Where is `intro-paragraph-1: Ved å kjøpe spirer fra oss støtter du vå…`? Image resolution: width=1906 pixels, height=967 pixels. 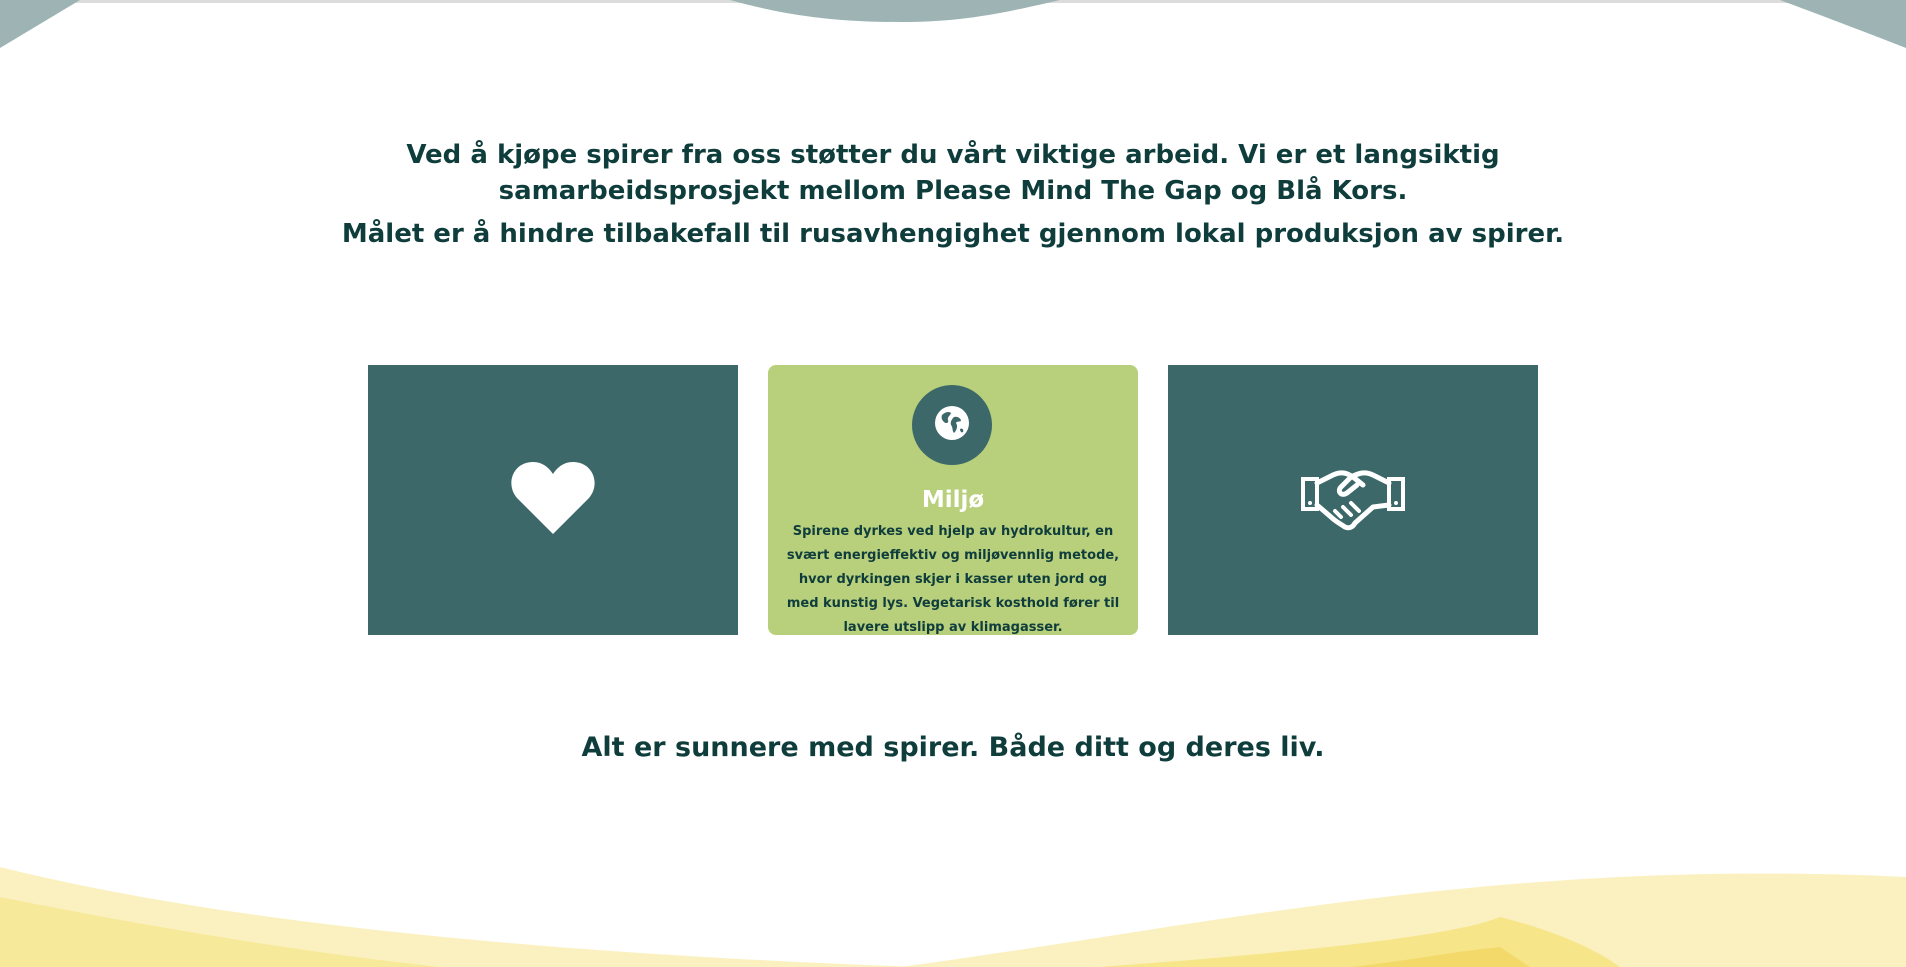
intro-paragraph-1: Ved å kjøpe spirer fra oss støtter du vå… is located at coordinates (953, 173).